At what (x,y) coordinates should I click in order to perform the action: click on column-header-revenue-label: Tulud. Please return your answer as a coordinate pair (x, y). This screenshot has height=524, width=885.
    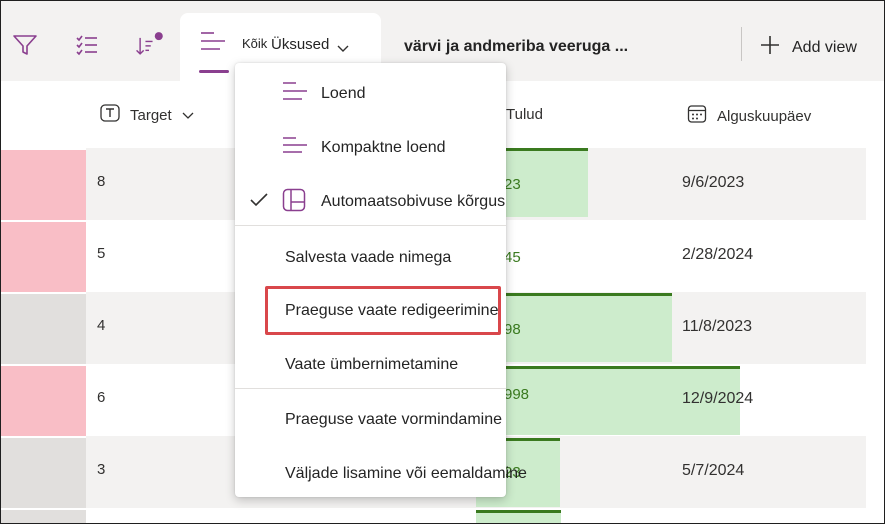
    Looking at the image, I should click on (524, 114).